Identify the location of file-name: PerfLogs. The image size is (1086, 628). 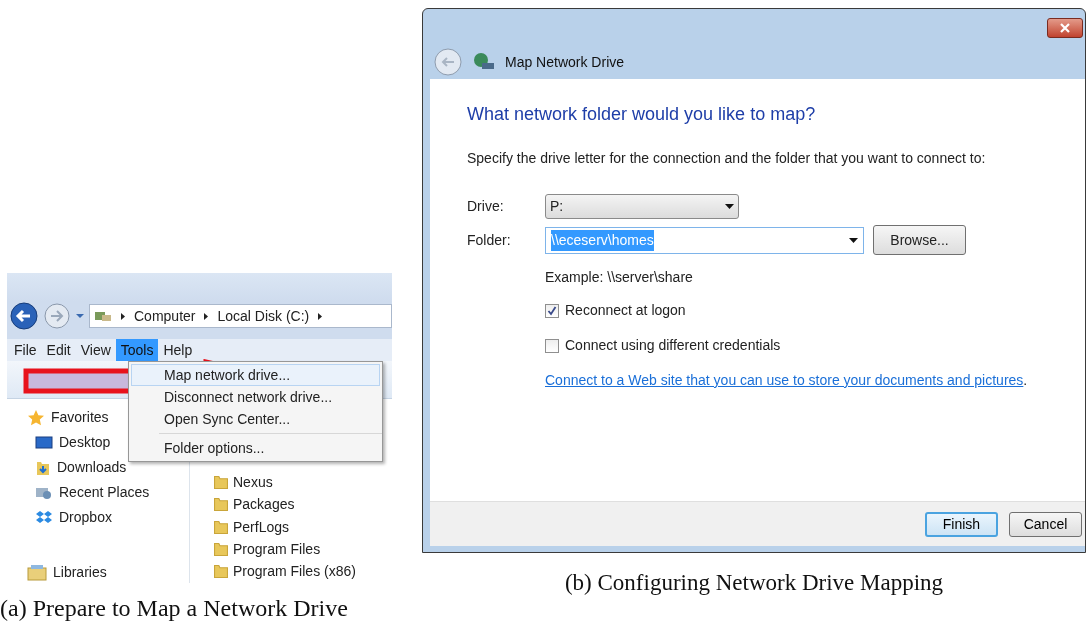
(261, 527).